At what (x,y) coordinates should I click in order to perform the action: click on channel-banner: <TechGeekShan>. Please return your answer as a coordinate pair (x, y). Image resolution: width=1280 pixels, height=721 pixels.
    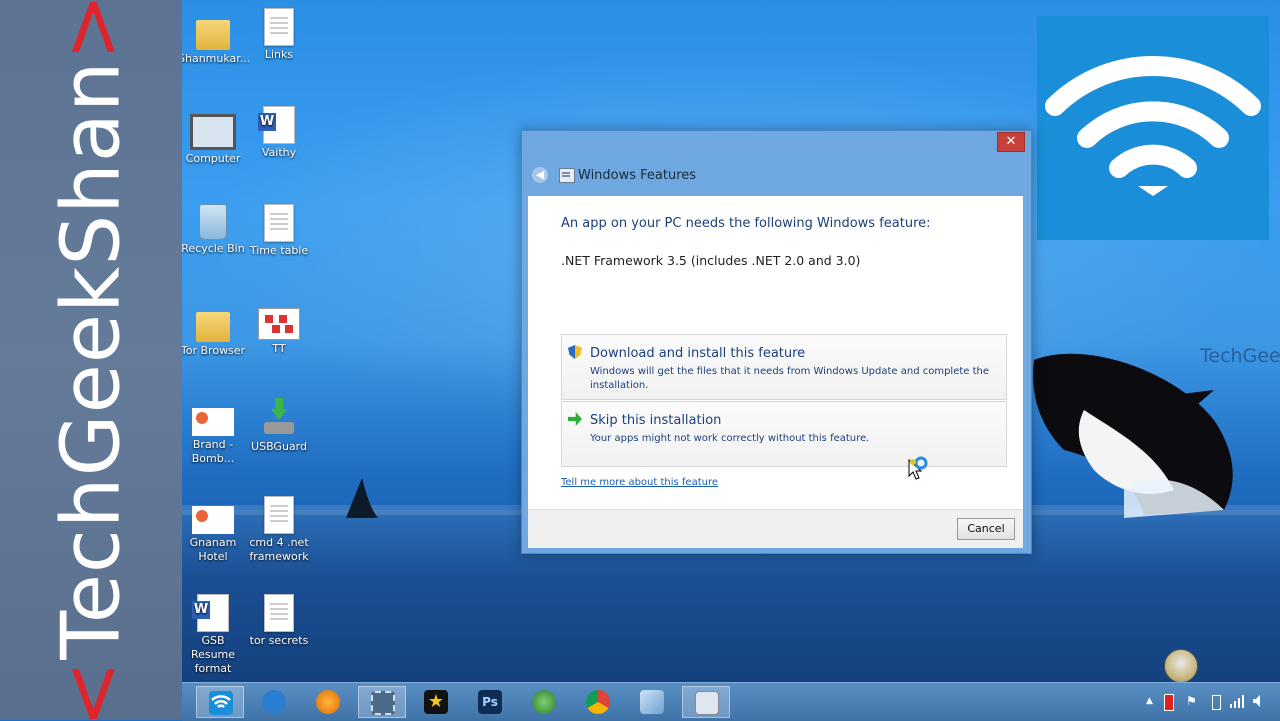
    Looking at the image, I should click on (91, 360).